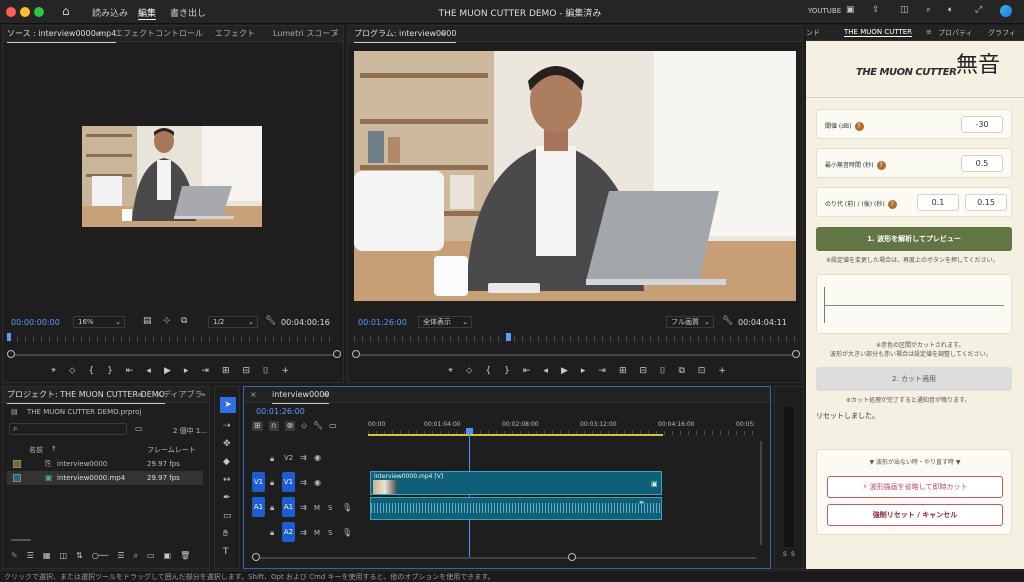 This screenshot has height=582, width=1024. What do you see at coordinates (174, 355) in the screenshot?
I see `source-zoom-bar` at bounding box center [174, 355].